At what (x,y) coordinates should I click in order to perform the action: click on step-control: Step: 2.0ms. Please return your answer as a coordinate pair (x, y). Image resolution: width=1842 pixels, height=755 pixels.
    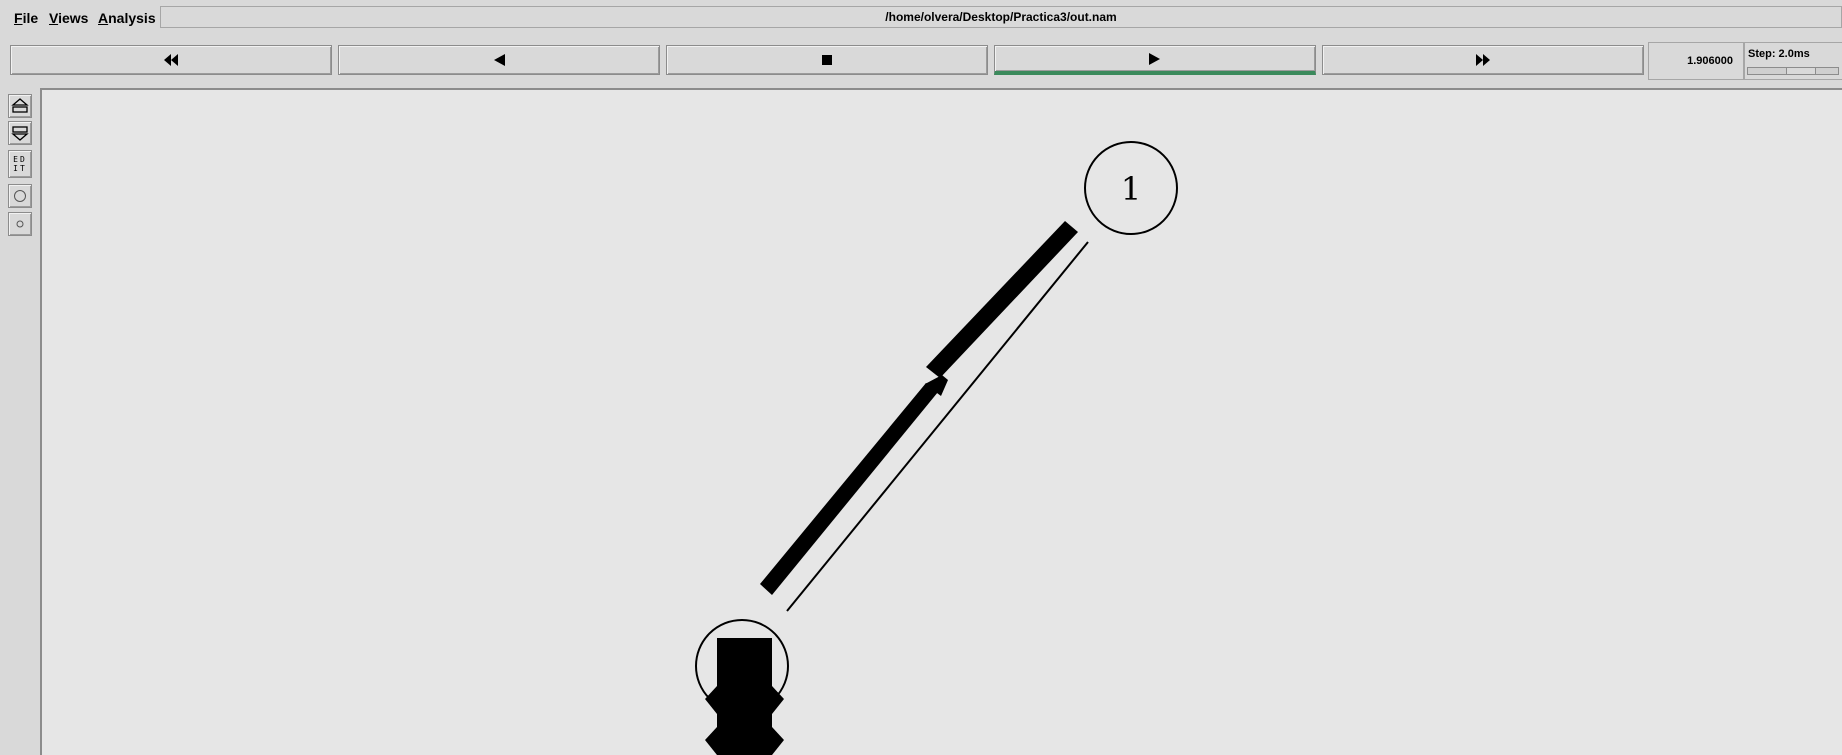
    Looking at the image, I should click on (1793, 61).